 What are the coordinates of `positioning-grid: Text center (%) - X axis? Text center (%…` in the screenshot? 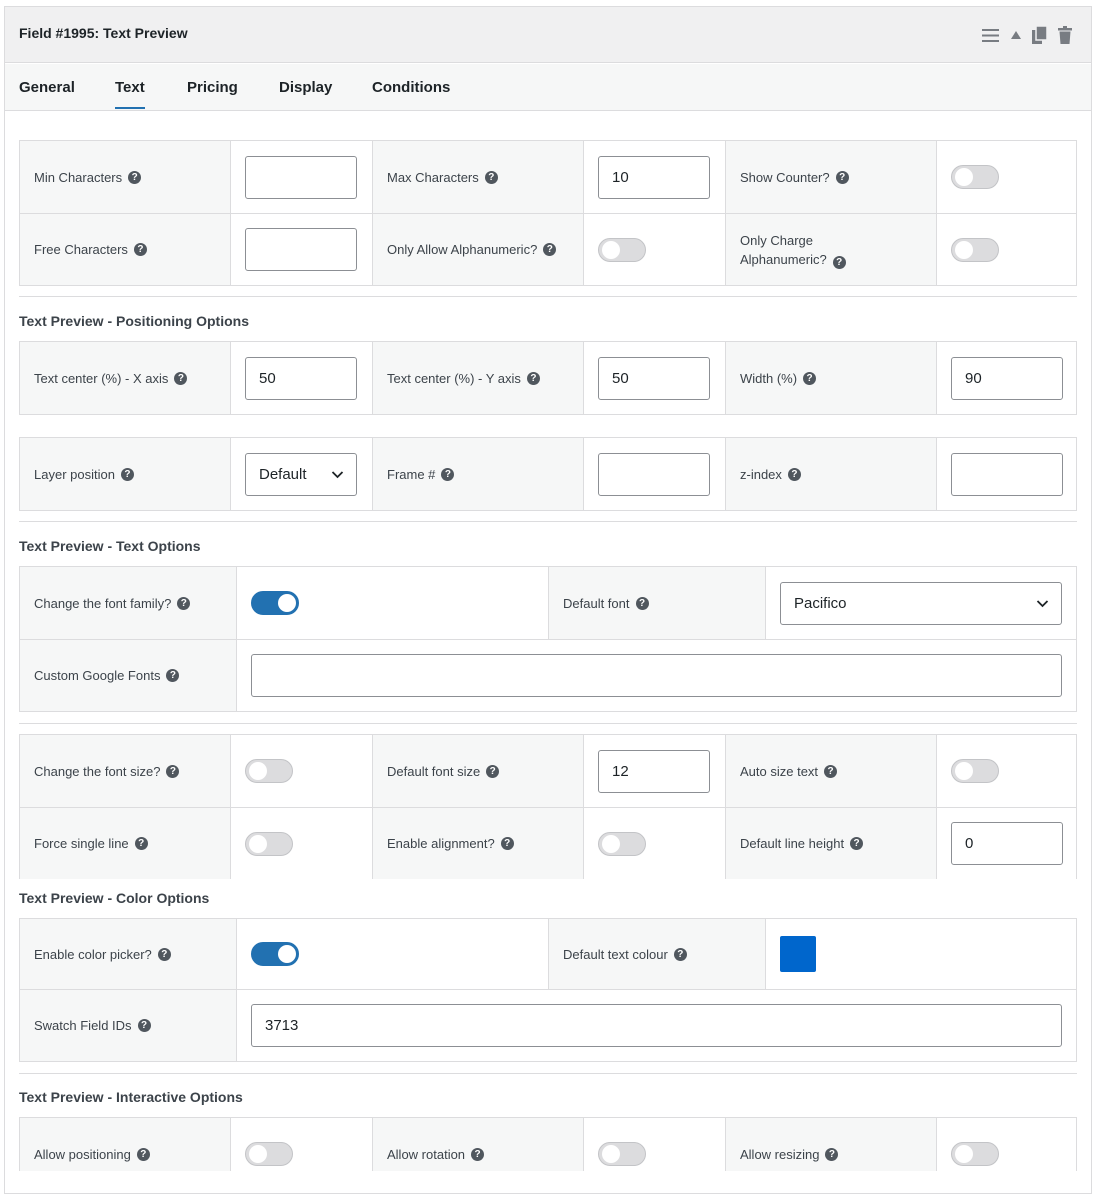 It's located at (548, 378).